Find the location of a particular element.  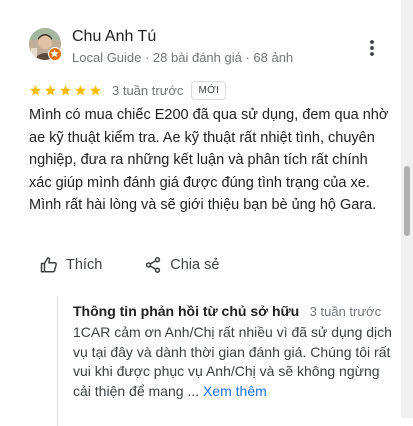

scrollbar is located at coordinates (407, 209).